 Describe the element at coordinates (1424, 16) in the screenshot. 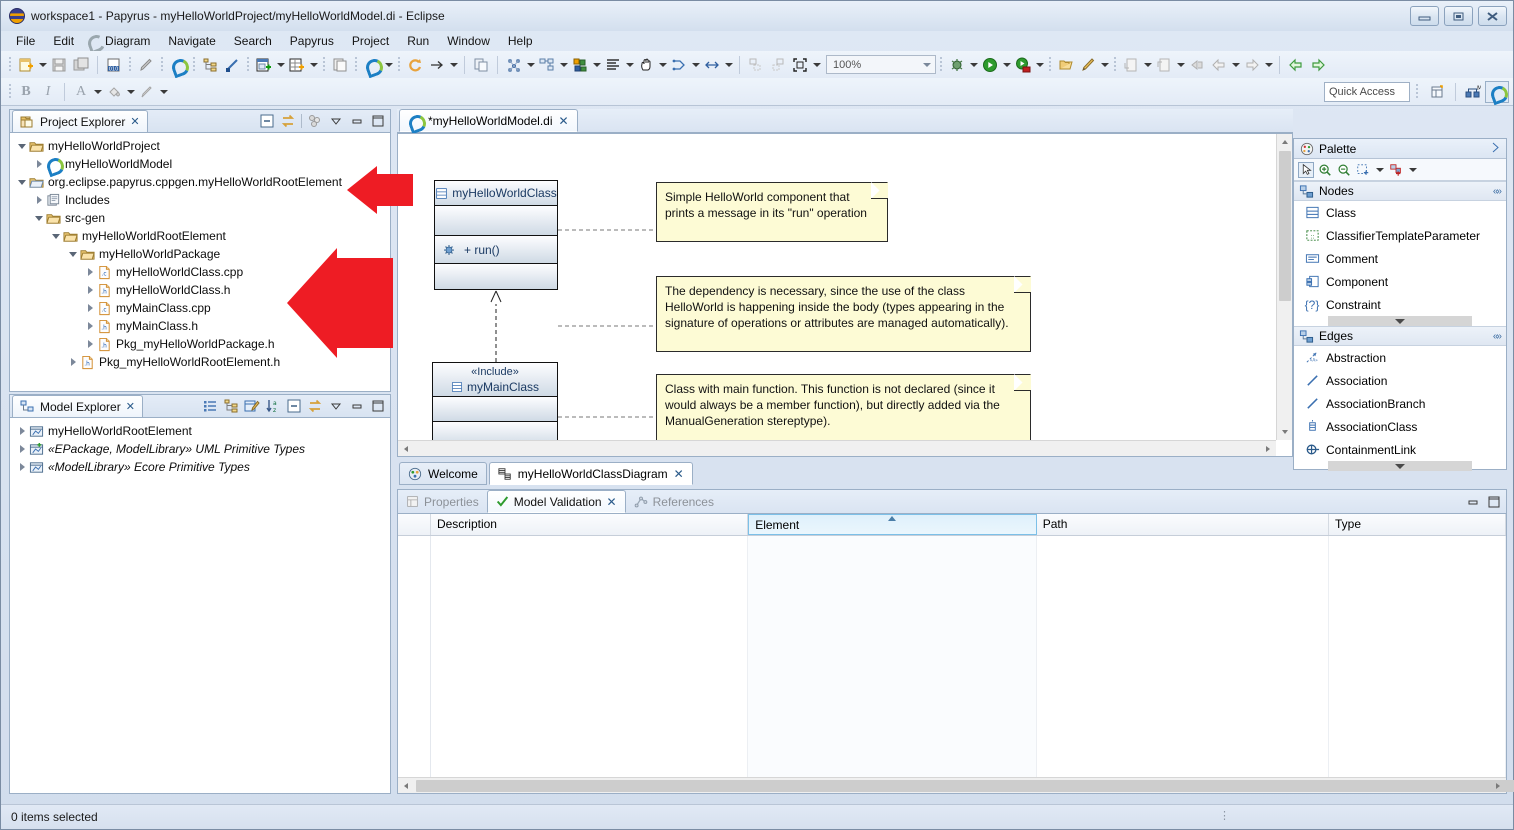

I see `minimize-button` at that location.